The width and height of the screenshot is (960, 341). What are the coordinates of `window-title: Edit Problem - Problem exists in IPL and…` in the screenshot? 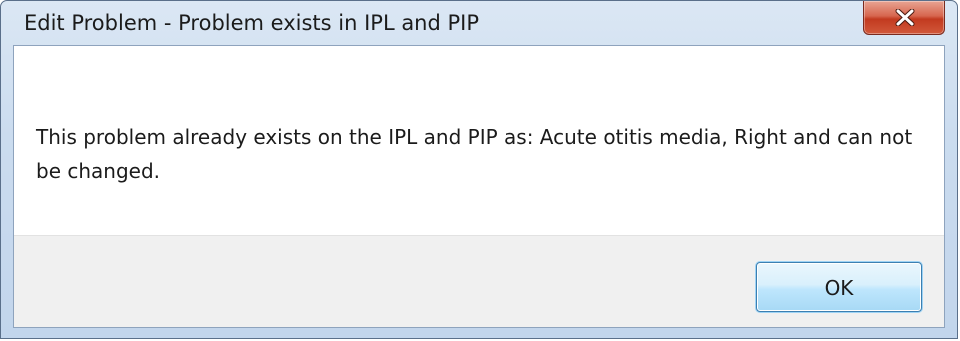 It's located at (252, 23).